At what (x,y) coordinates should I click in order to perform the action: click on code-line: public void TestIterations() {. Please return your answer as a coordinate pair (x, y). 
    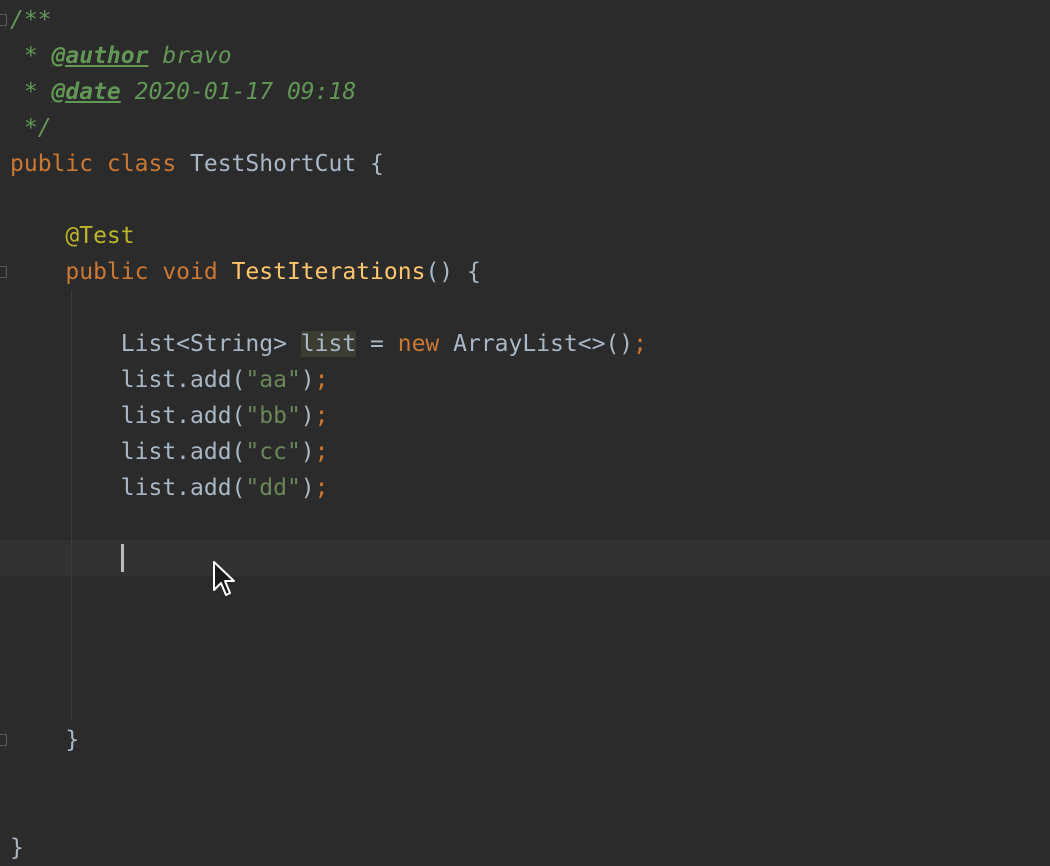
    Looking at the image, I should click on (245, 272).